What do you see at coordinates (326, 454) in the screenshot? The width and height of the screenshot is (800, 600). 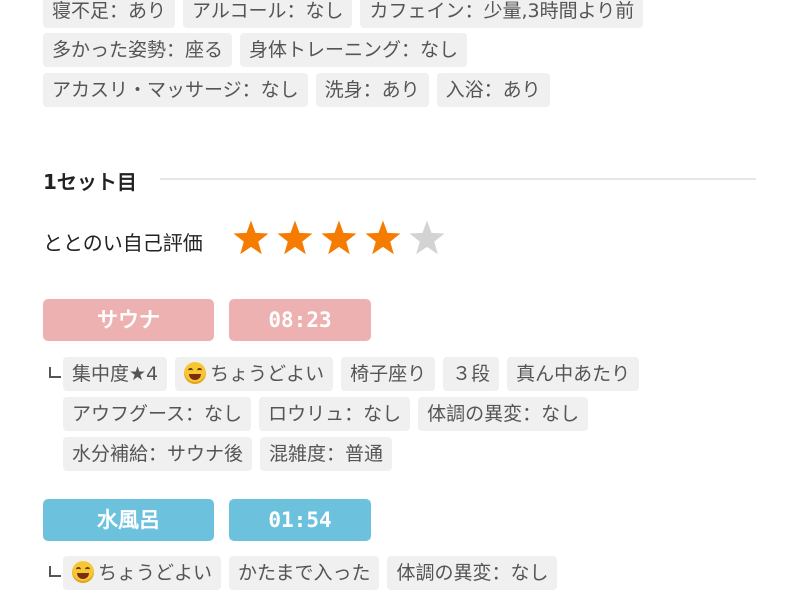 I see `tag-crowd: 混雑度：普通` at bounding box center [326, 454].